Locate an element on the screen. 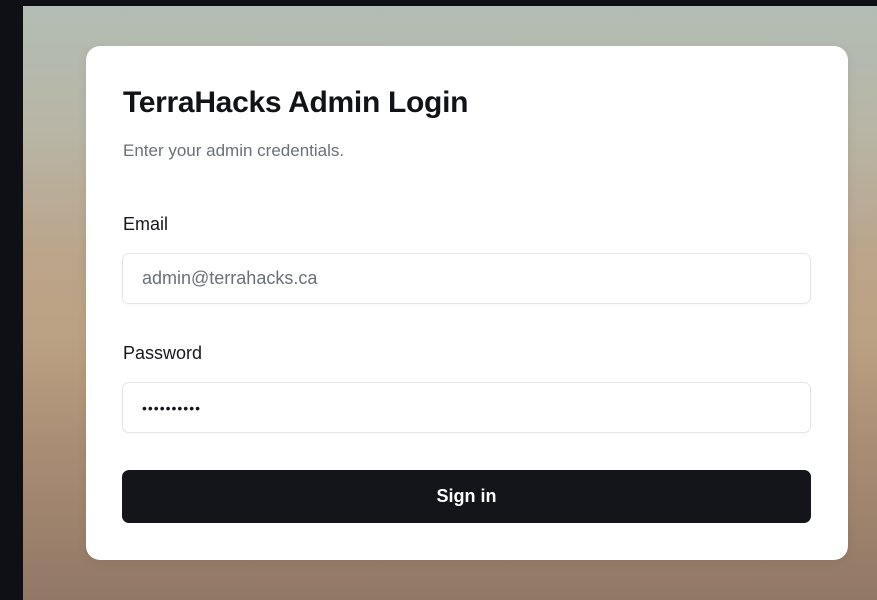 The height and width of the screenshot is (600, 877). password-label: Password is located at coordinates (163, 353).